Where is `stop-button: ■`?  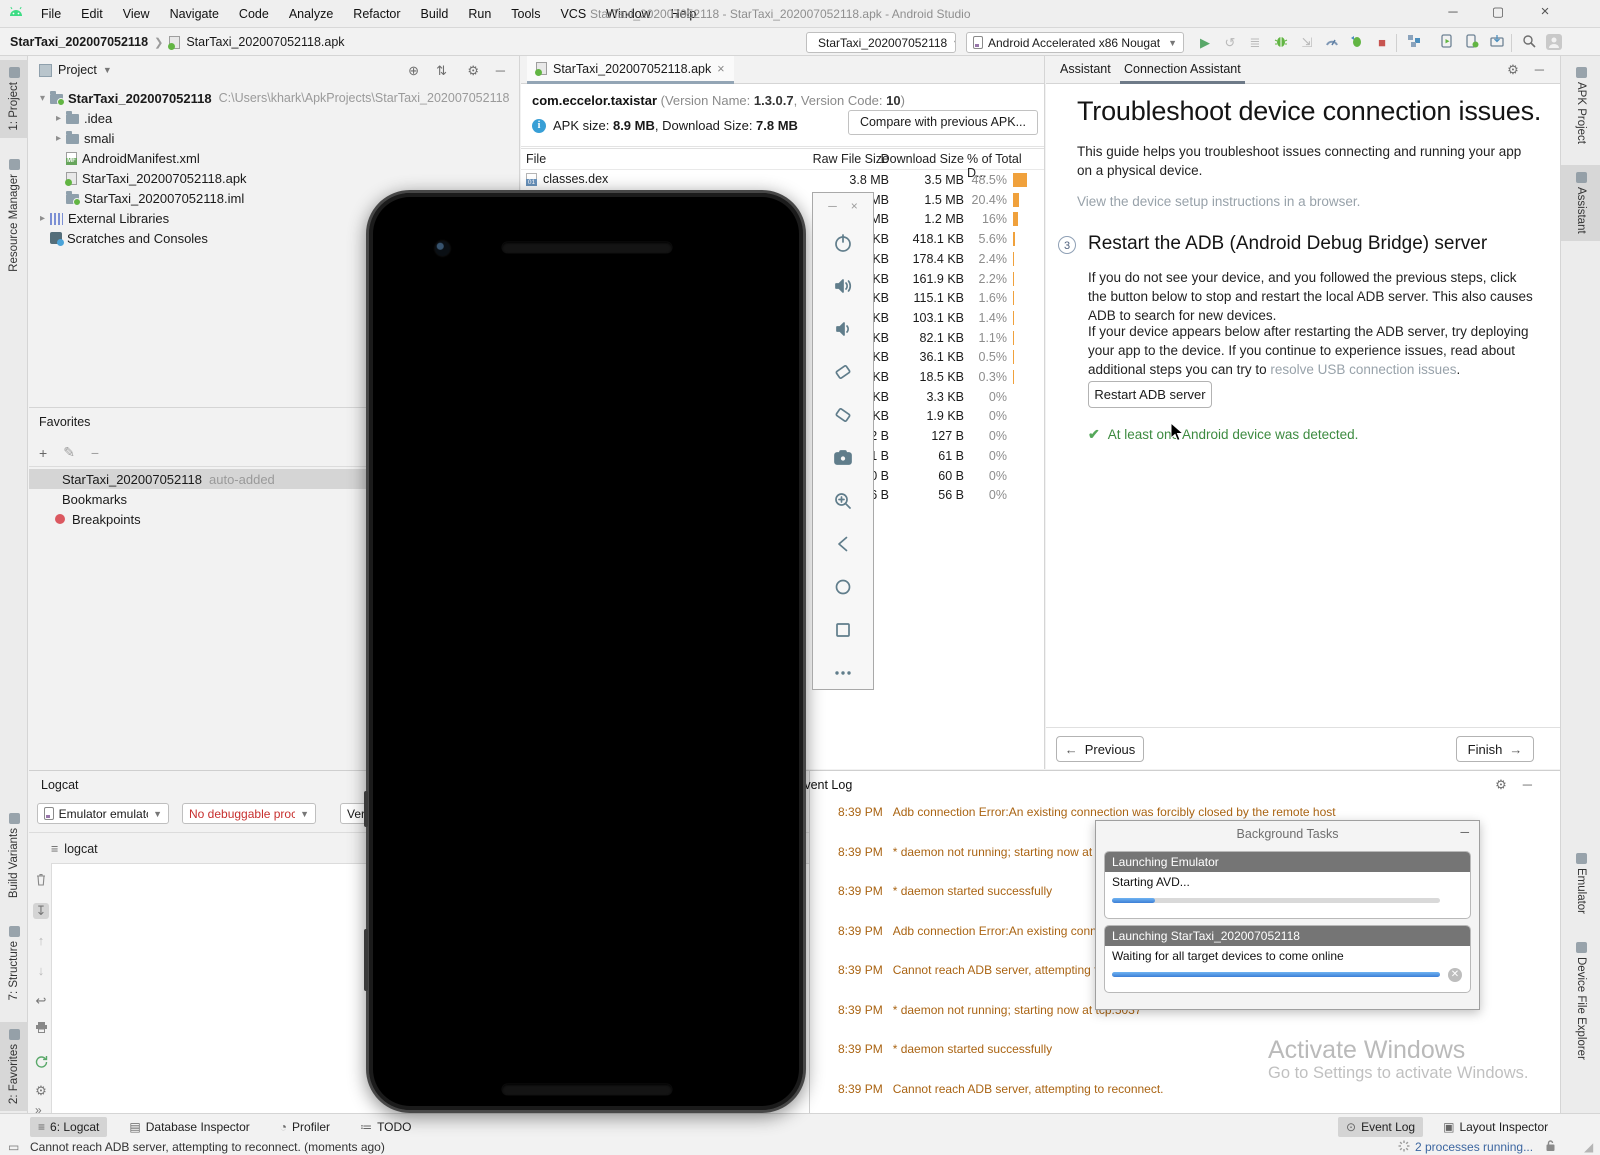
stop-button: ■ is located at coordinates (1382, 43).